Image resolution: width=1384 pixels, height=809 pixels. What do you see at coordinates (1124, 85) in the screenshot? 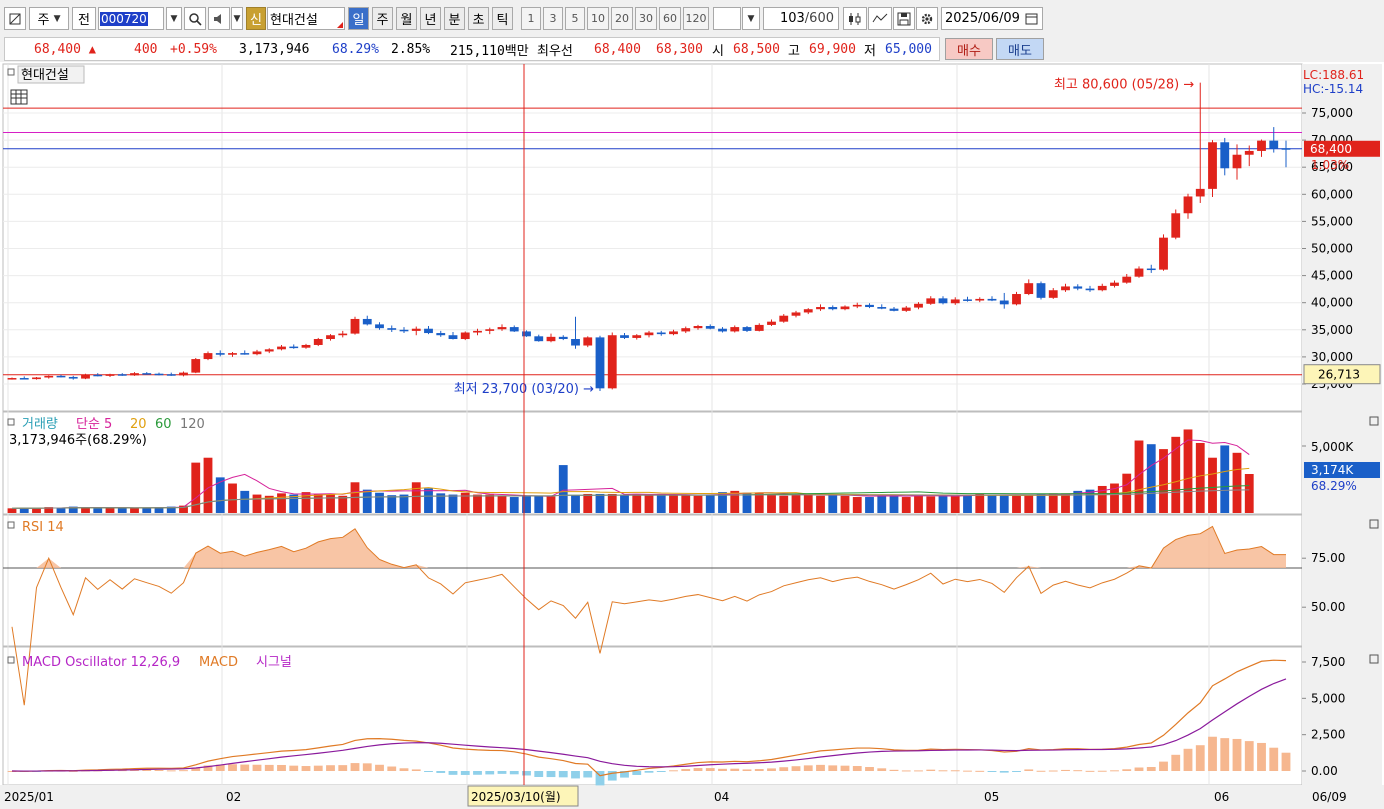
I see `high-annotation: 최고 80,600 (05/28) →` at bounding box center [1124, 85].